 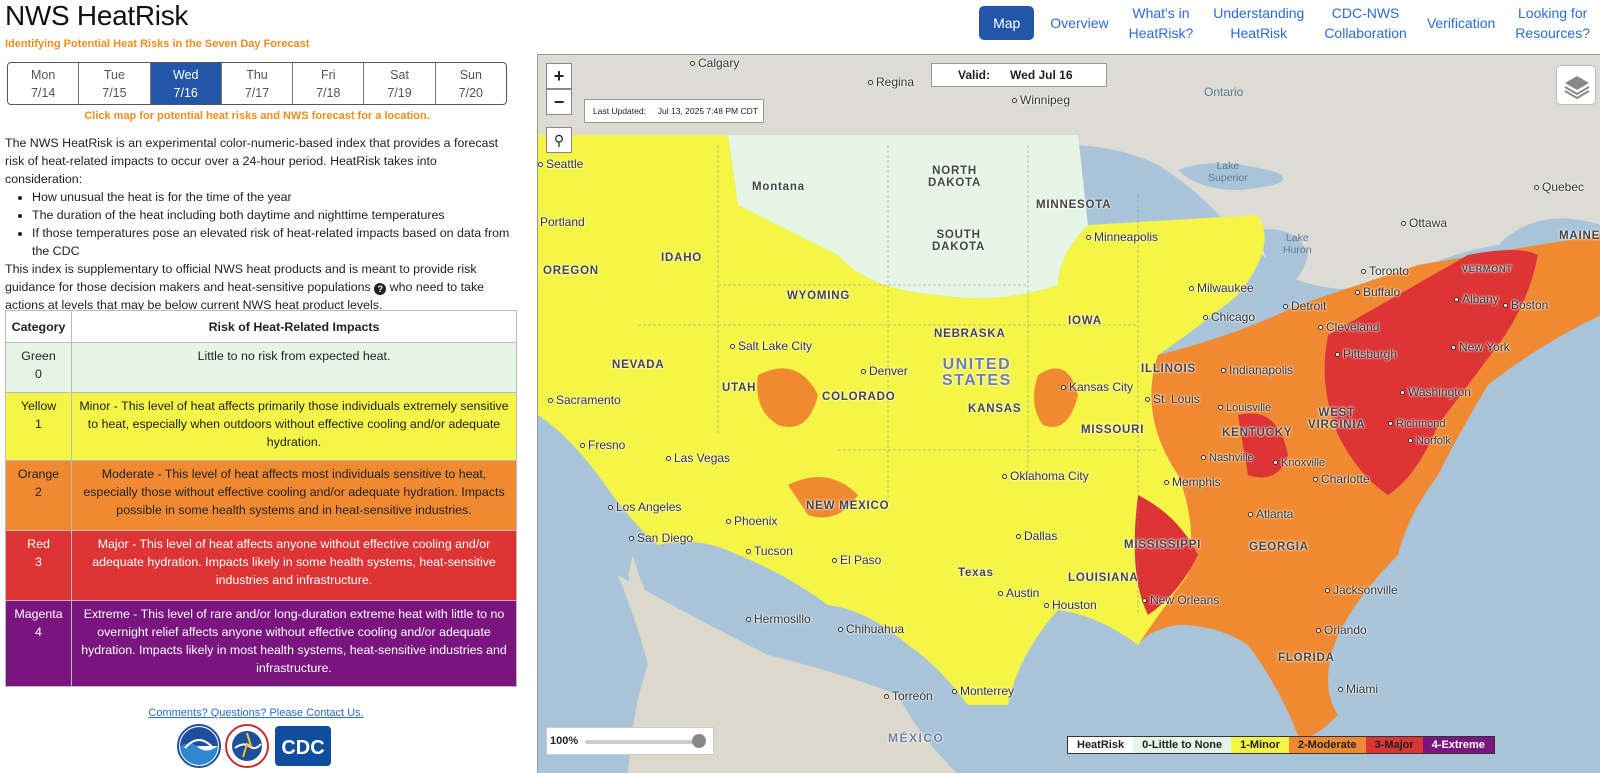 What do you see at coordinates (1365, 23) in the screenshot?
I see `nav-cdc-nws-collaboration: CDC-NWS Collaboration` at bounding box center [1365, 23].